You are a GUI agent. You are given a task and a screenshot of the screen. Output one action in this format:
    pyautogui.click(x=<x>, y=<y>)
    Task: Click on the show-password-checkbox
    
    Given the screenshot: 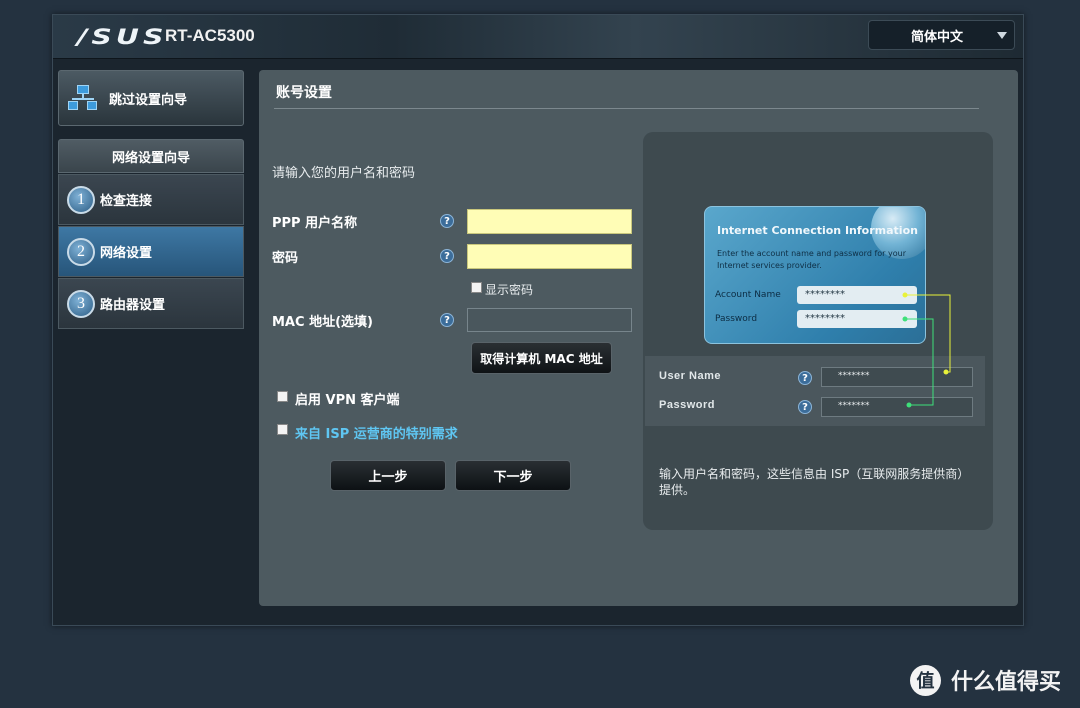 What is the action you would take?
    pyautogui.click(x=476, y=287)
    